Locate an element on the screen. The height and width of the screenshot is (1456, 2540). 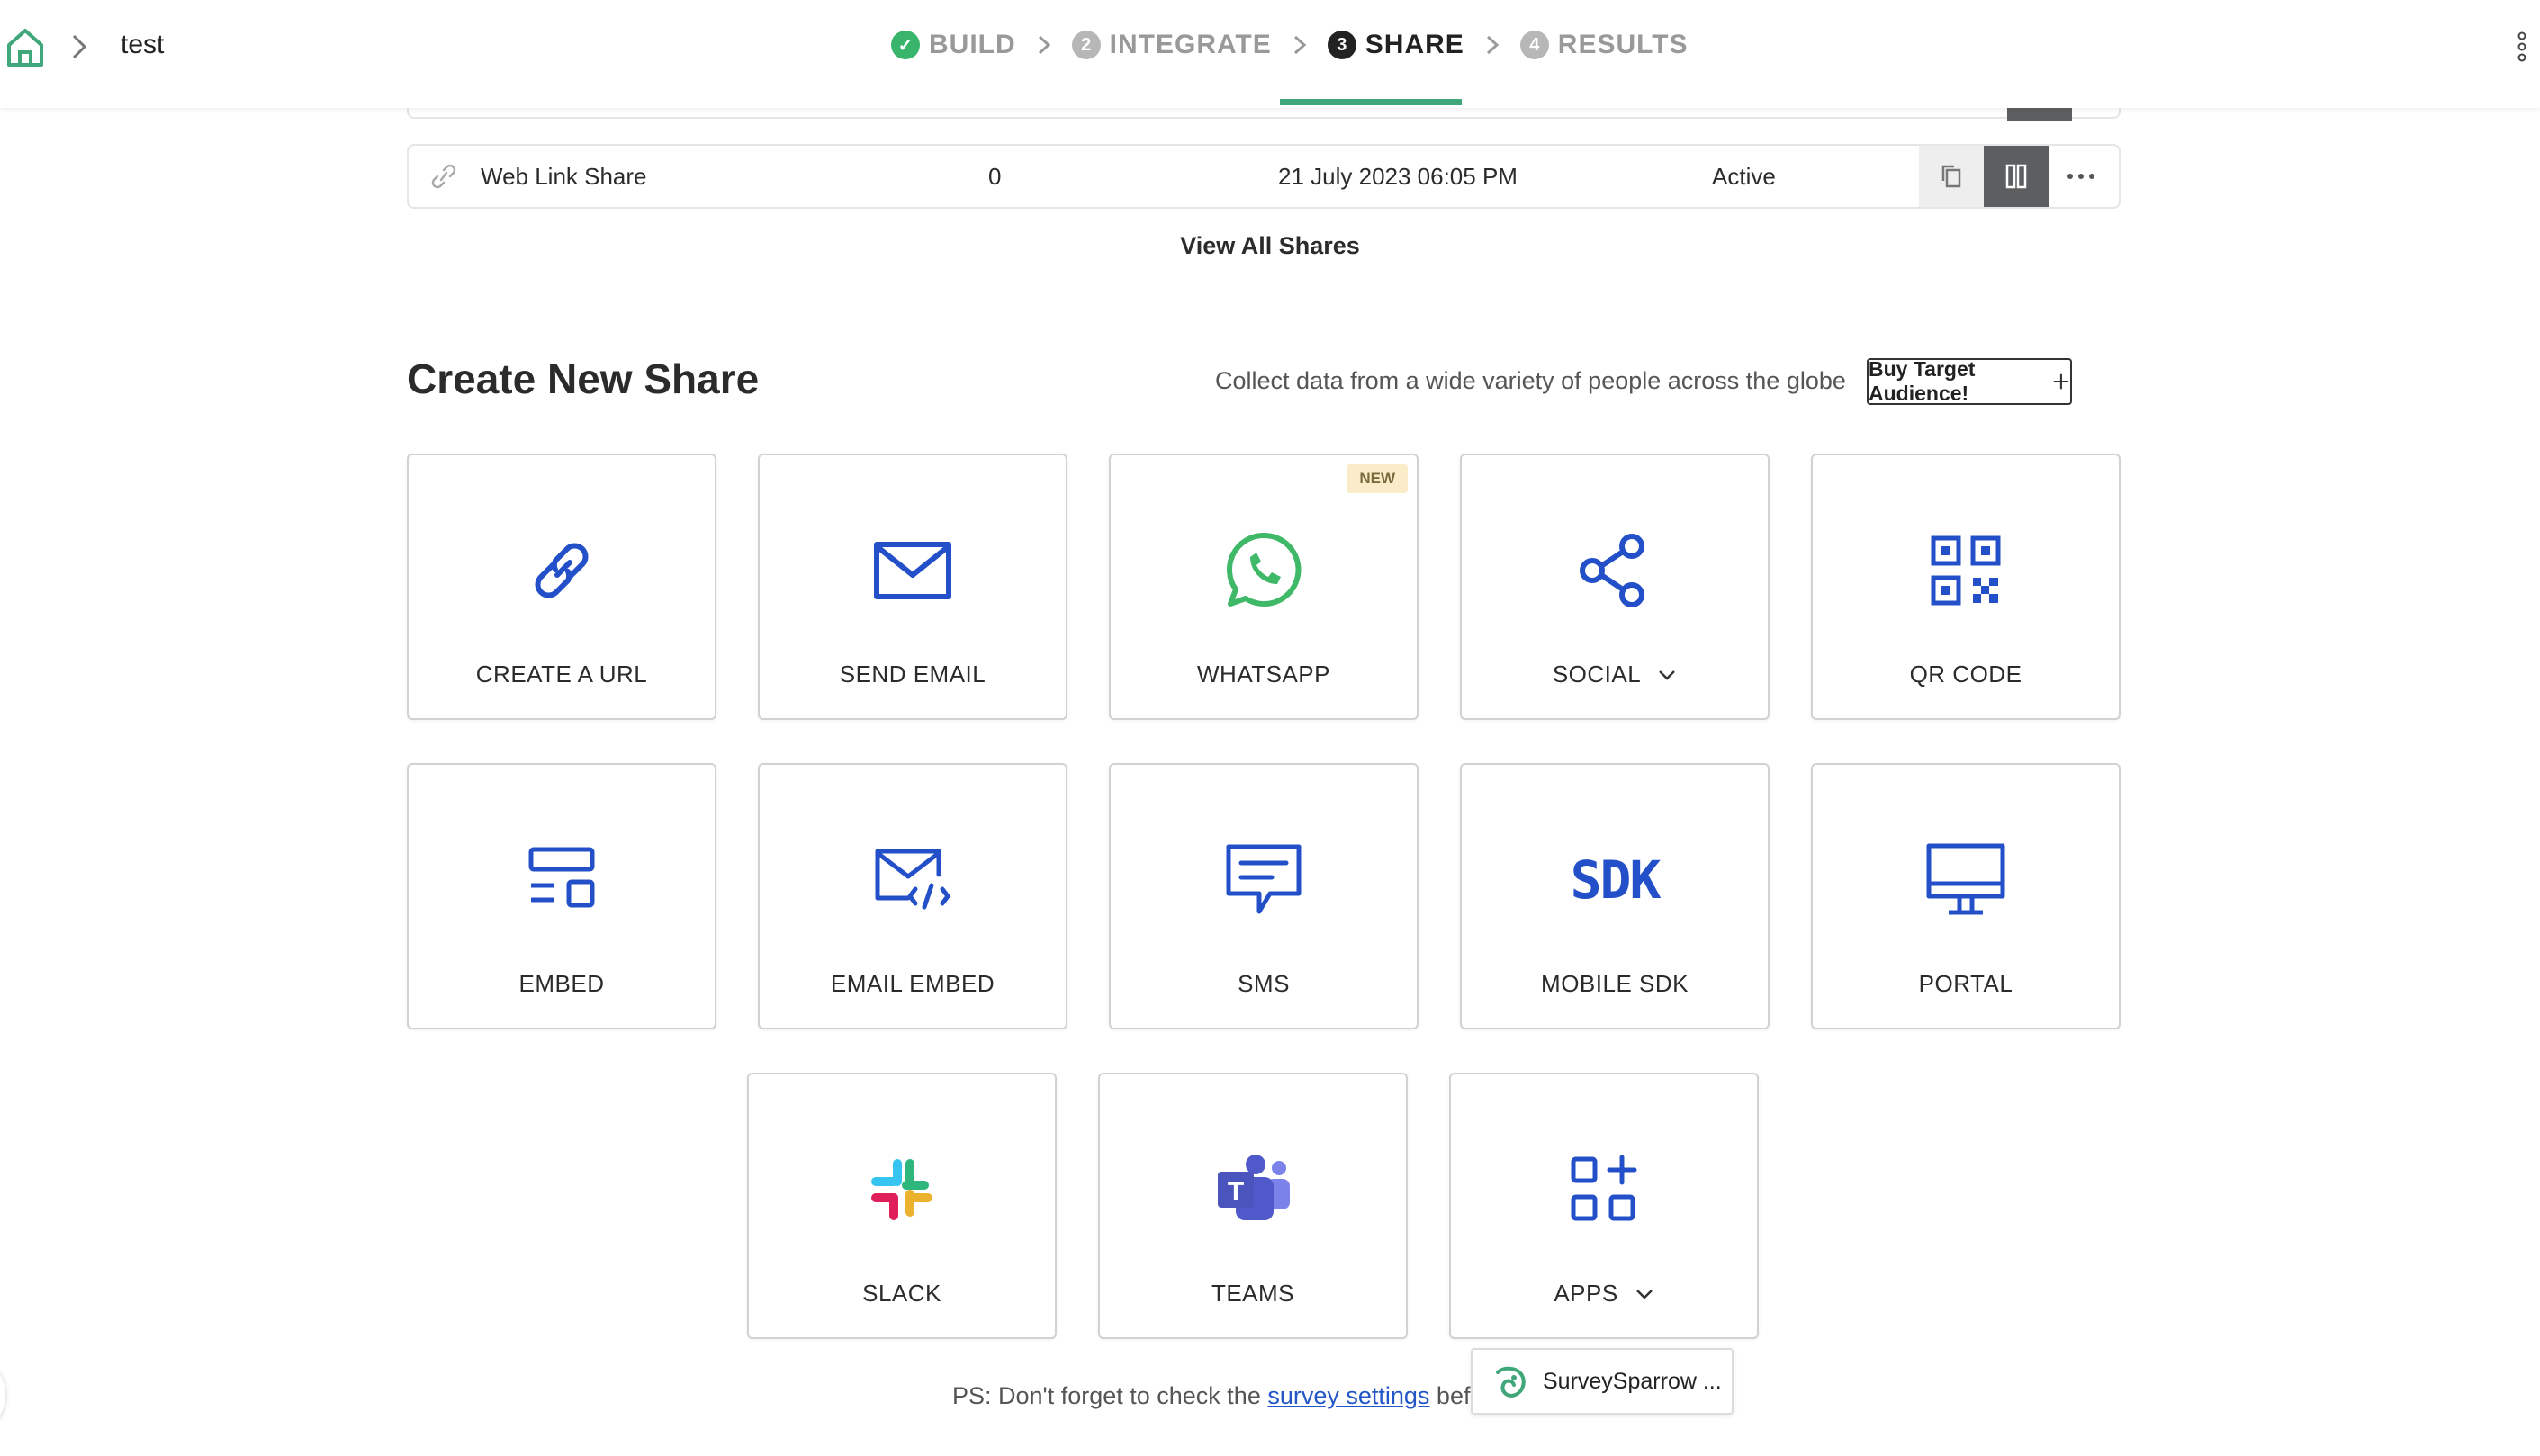
tile-label: MOBILE SDK is located at coordinates (1615, 984).